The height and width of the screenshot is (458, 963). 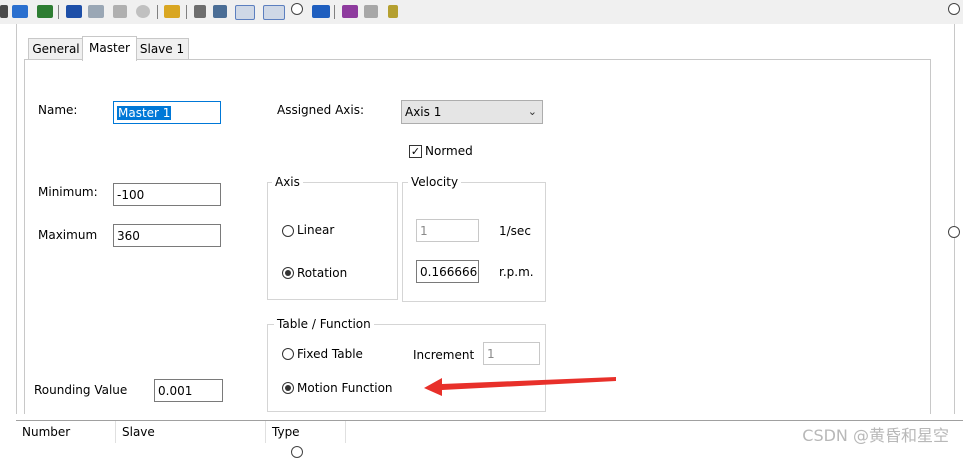 I want to click on toolbar, so click(x=481, y=12).